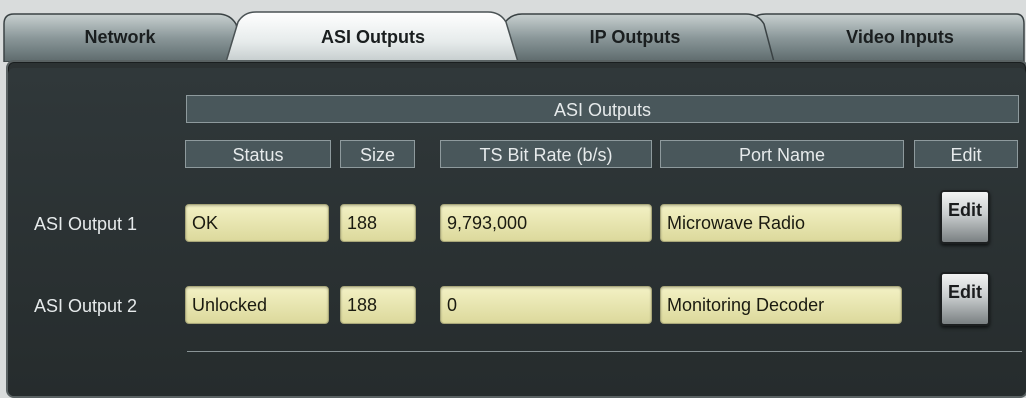 This screenshot has height=398, width=1026. What do you see at coordinates (546, 223) in the screenshot?
I see `bitrate-field-1: 9,793,000` at bounding box center [546, 223].